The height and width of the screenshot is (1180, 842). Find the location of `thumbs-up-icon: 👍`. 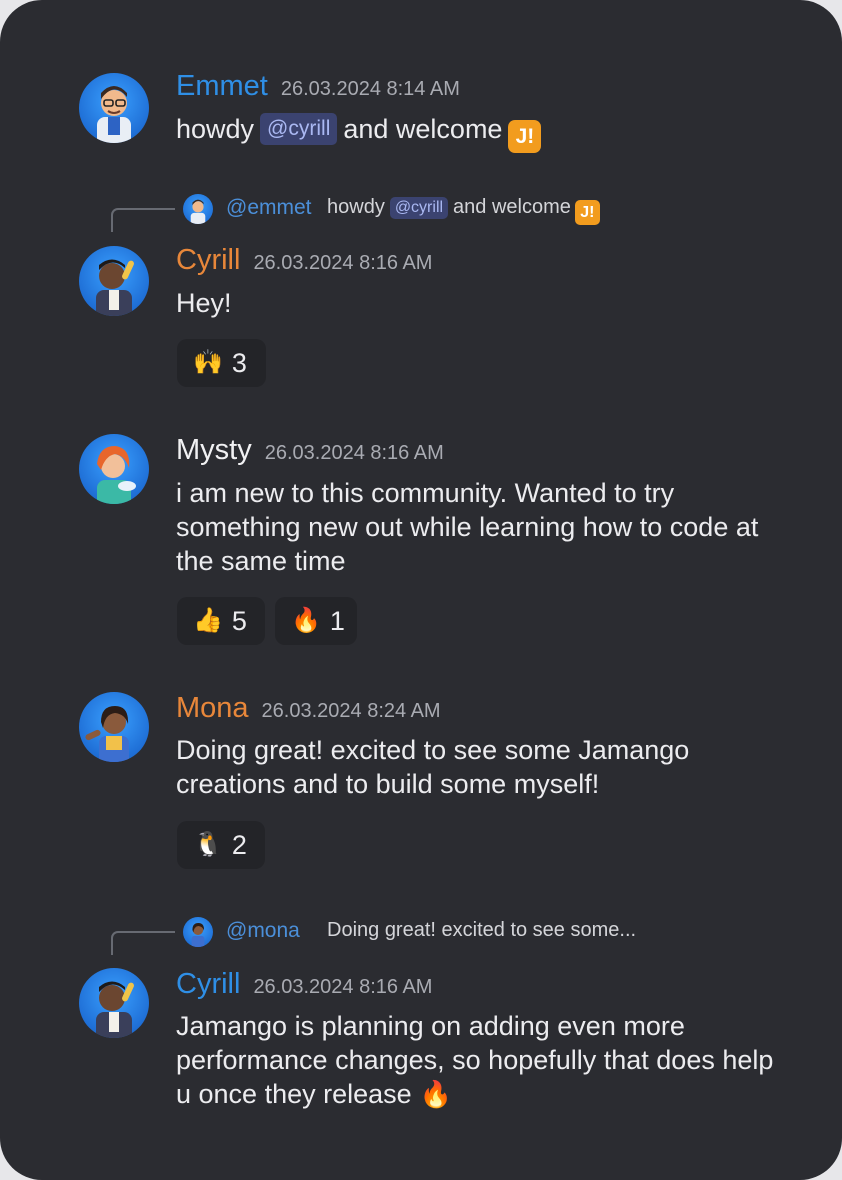

thumbs-up-icon: 👍 is located at coordinates (208, 620).